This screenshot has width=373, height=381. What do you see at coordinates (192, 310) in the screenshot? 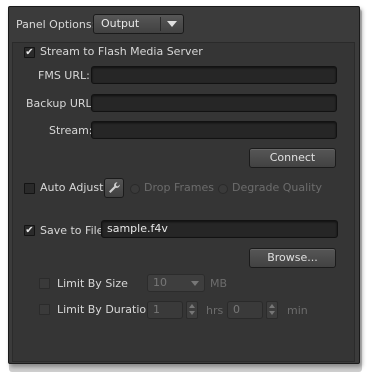
I see `hours-stepper` at bounding box center [192, 310].